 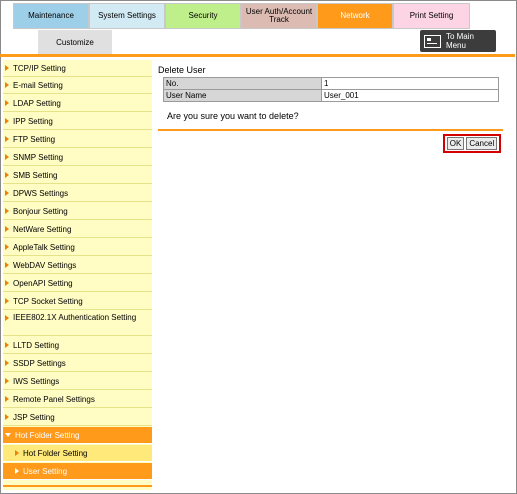 I want to click on tab-security: Security, so click(x=203, y=16).